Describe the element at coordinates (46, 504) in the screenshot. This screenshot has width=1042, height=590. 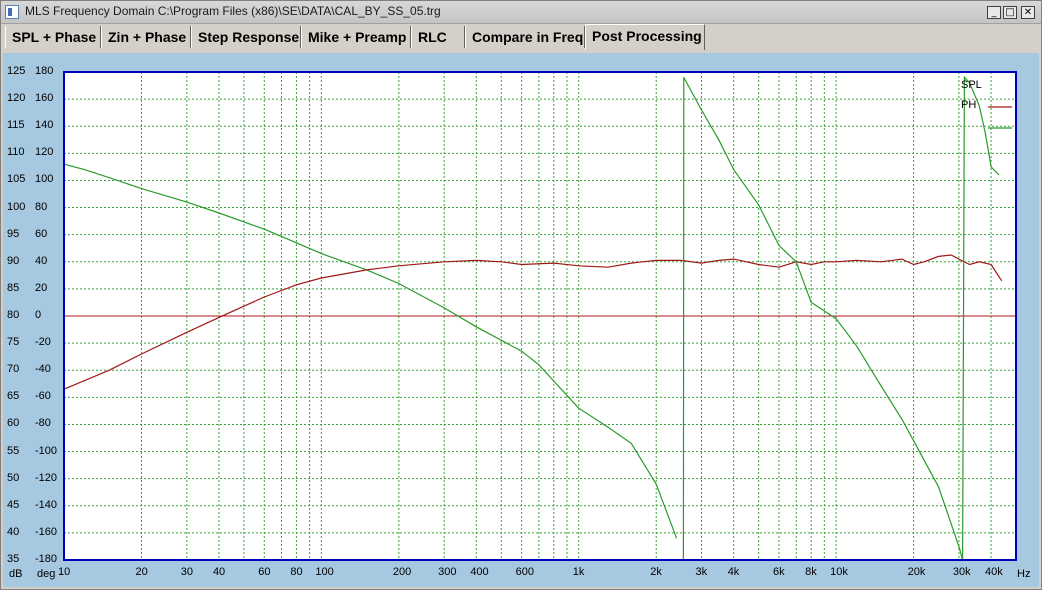
I see `y-tick-label-deg: -140` at that location.